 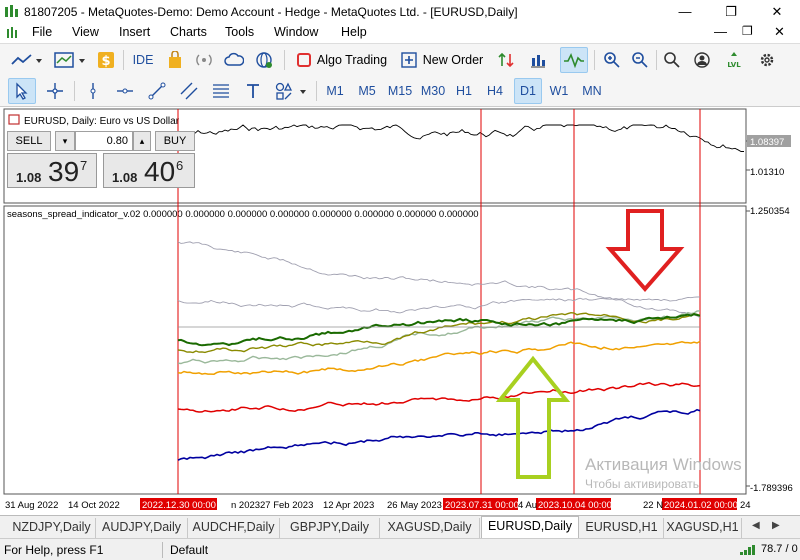 What do you see at coordinates (528, 91) in the screenshot?
I see `timeframe-d1: D1` at bounding box center [528, 91].